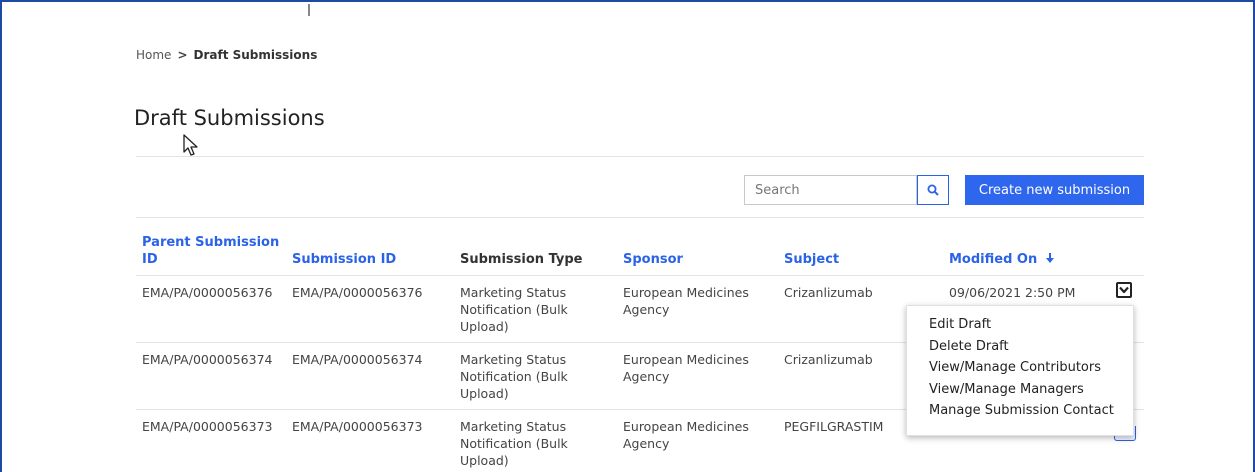  What do you see at coordinates (212, 251) in the screenshot?
I see `column-header-parent-id: Parent Submission ID` at bounding box center [212, 251].